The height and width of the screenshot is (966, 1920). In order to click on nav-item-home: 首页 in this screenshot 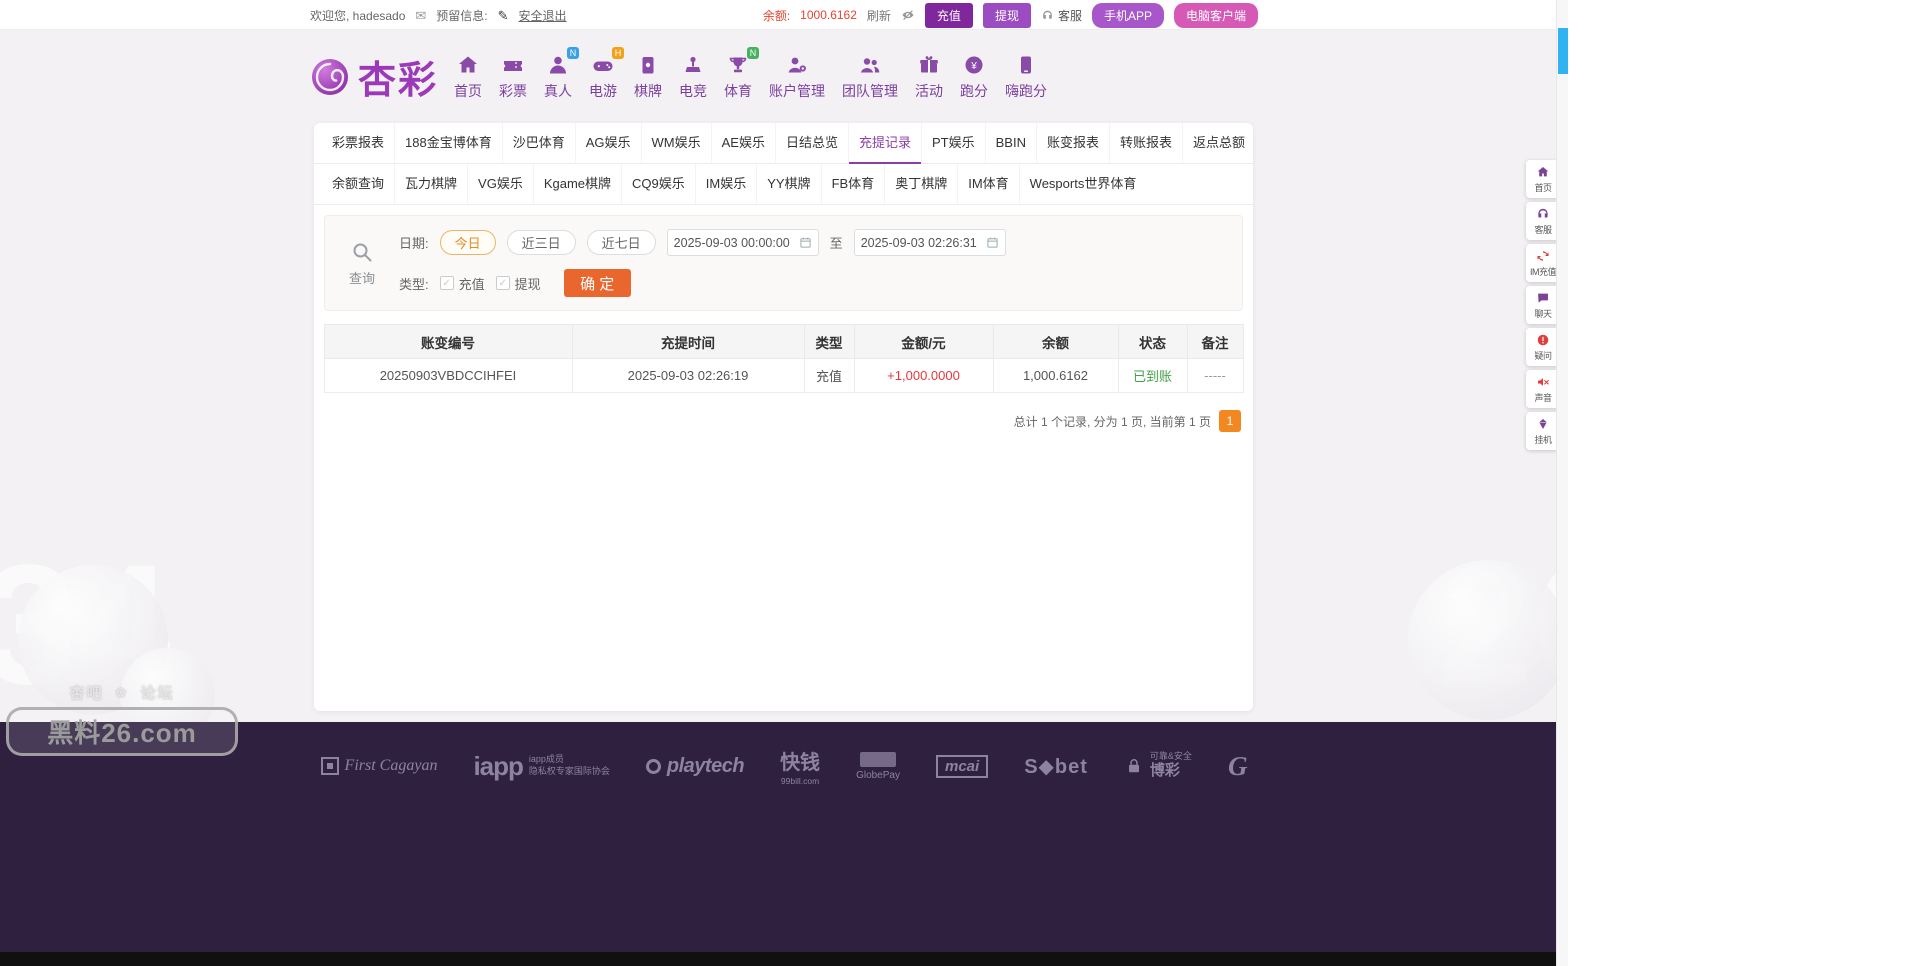, I will do `click(468, 76)`.